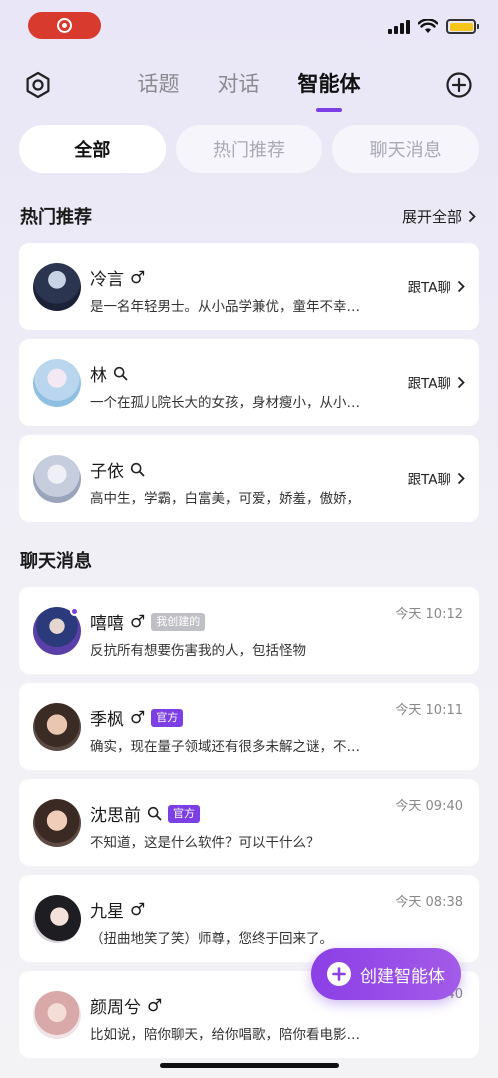  What do you see at coordinates (56, 561) in the screenshot?
I see `messages-section-title: 聊天消息` at bounding box center [56, 561].